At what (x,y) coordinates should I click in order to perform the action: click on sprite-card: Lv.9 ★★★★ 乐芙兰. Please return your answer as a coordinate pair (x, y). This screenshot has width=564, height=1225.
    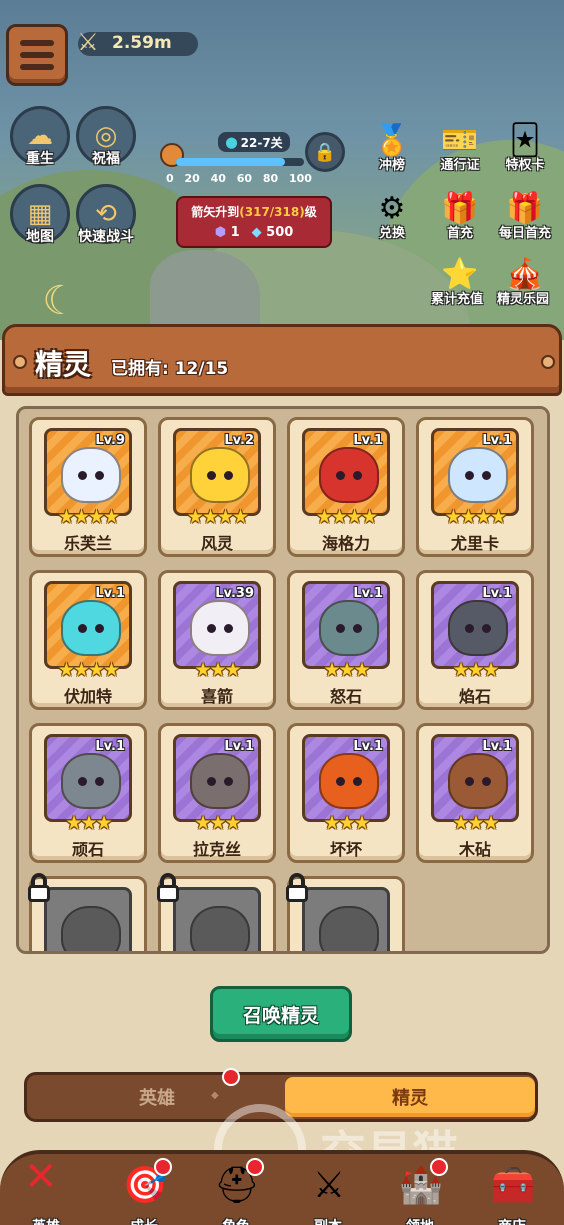
    Looking at the image, I should click on (88, 487).